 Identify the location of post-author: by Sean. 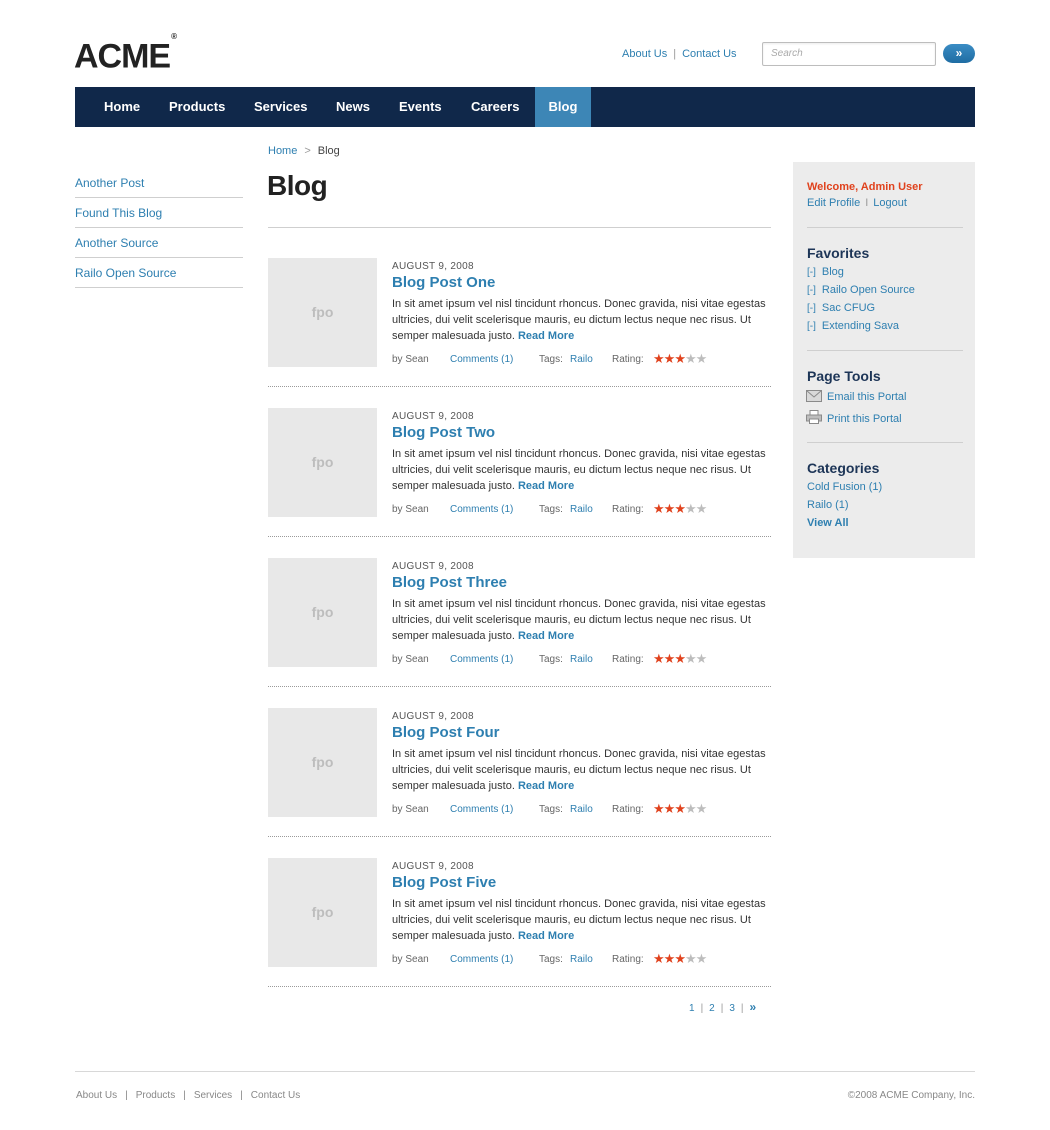
(410, 659).